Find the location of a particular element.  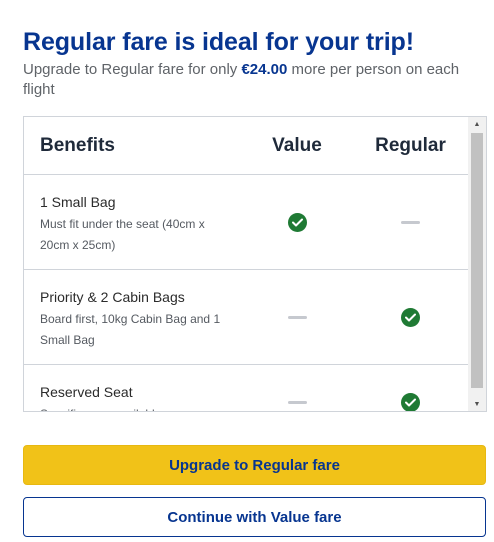

subtitle-text-before: Upgrade to Regular fare for only is located at coordinates (132, 69).